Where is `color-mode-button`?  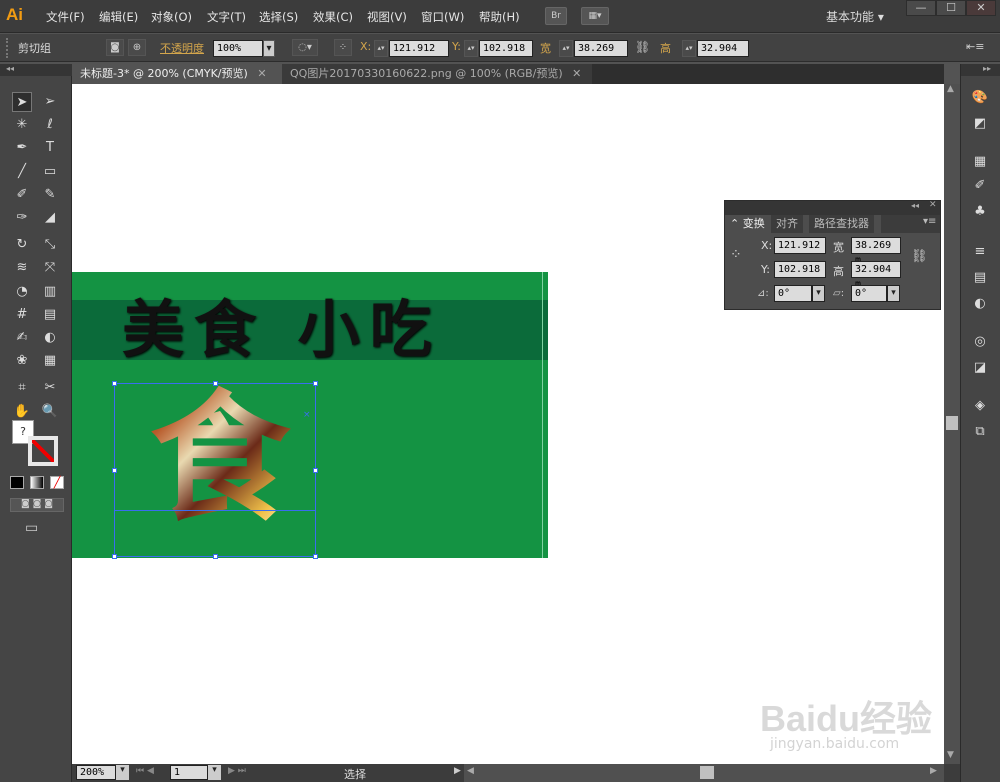 color-mode-button is located at coordinates (17, 482).